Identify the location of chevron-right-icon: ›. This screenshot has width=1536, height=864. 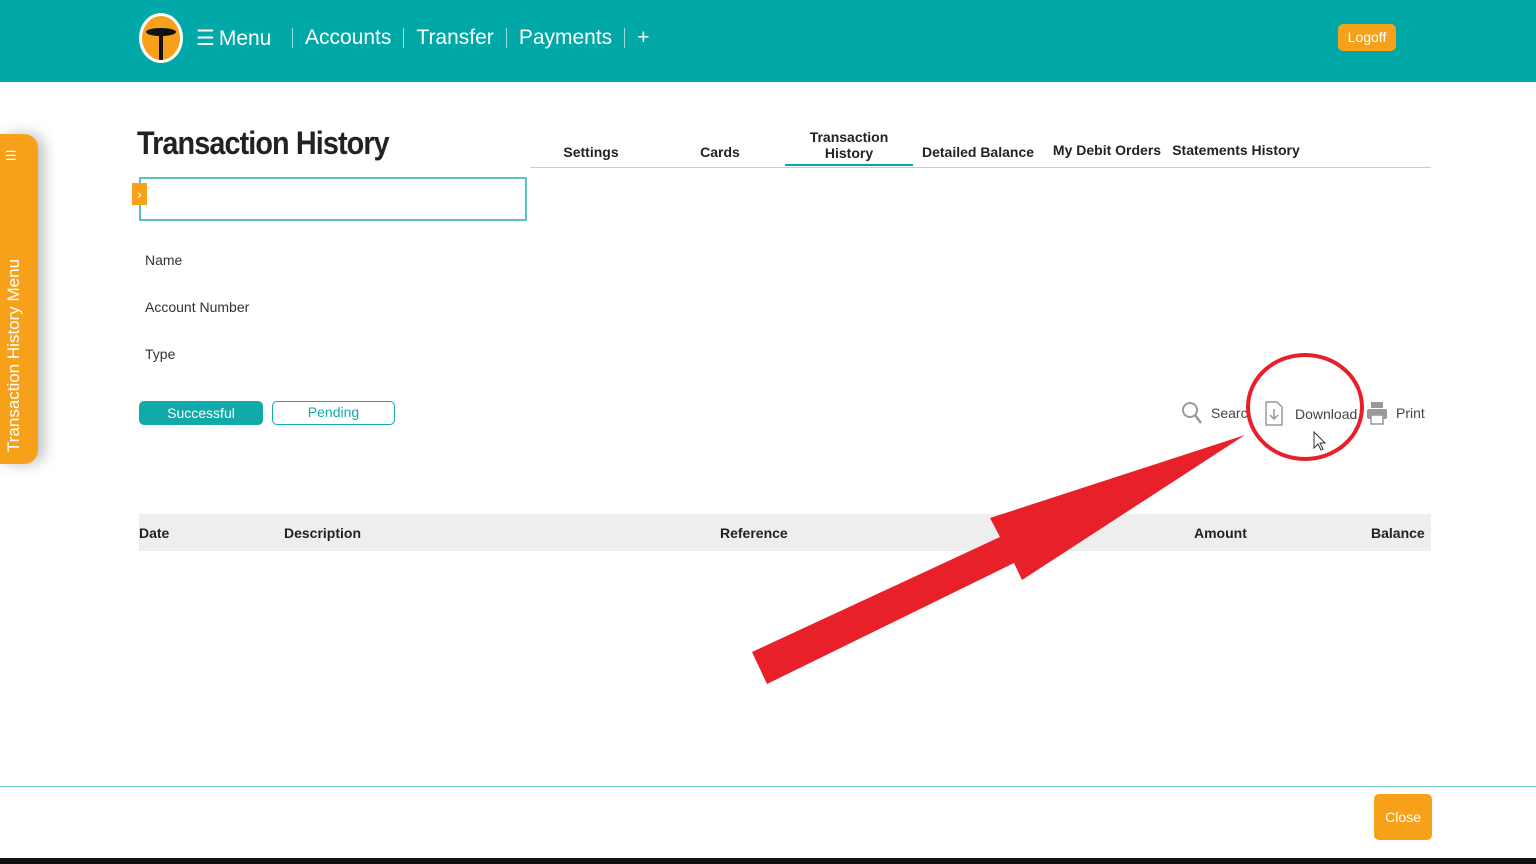
(139, 194).